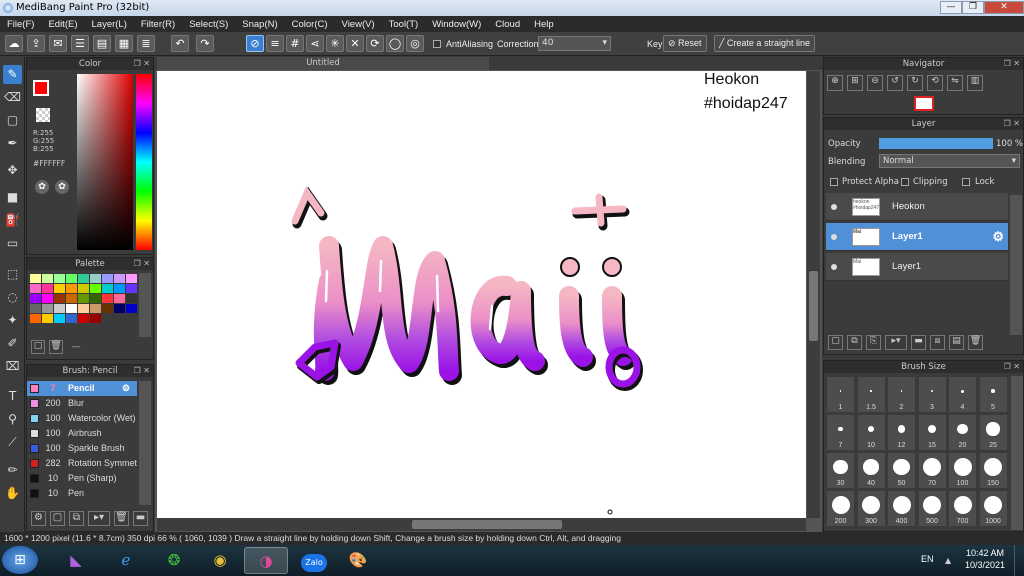  Describe the element at coordinates (57, 518) in the screenshot. I see `new-brush-icon: ▢` at that location.